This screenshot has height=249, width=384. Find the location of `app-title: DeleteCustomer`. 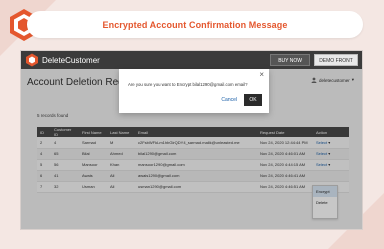

app-title: DeleteCustomer is located at coordinates (71, 60).